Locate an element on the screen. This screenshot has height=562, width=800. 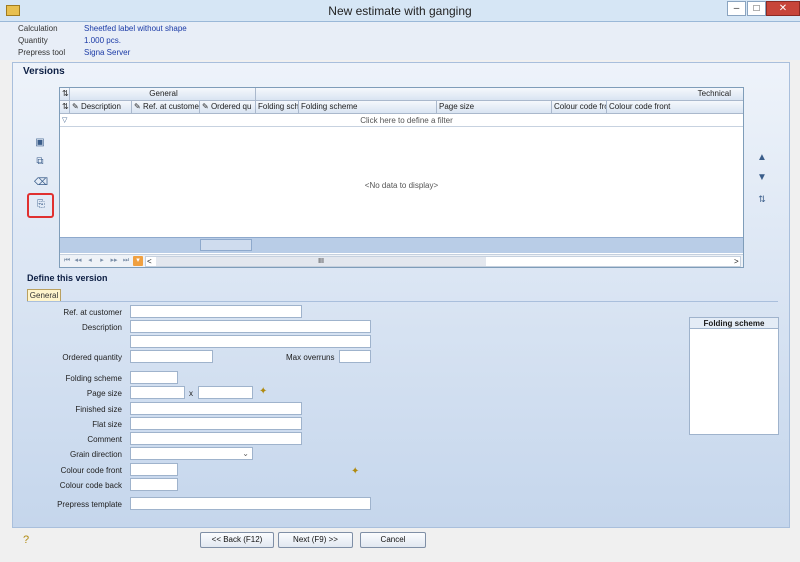
band-expand-icon: ⇅ is located at coordinates (65, 94).